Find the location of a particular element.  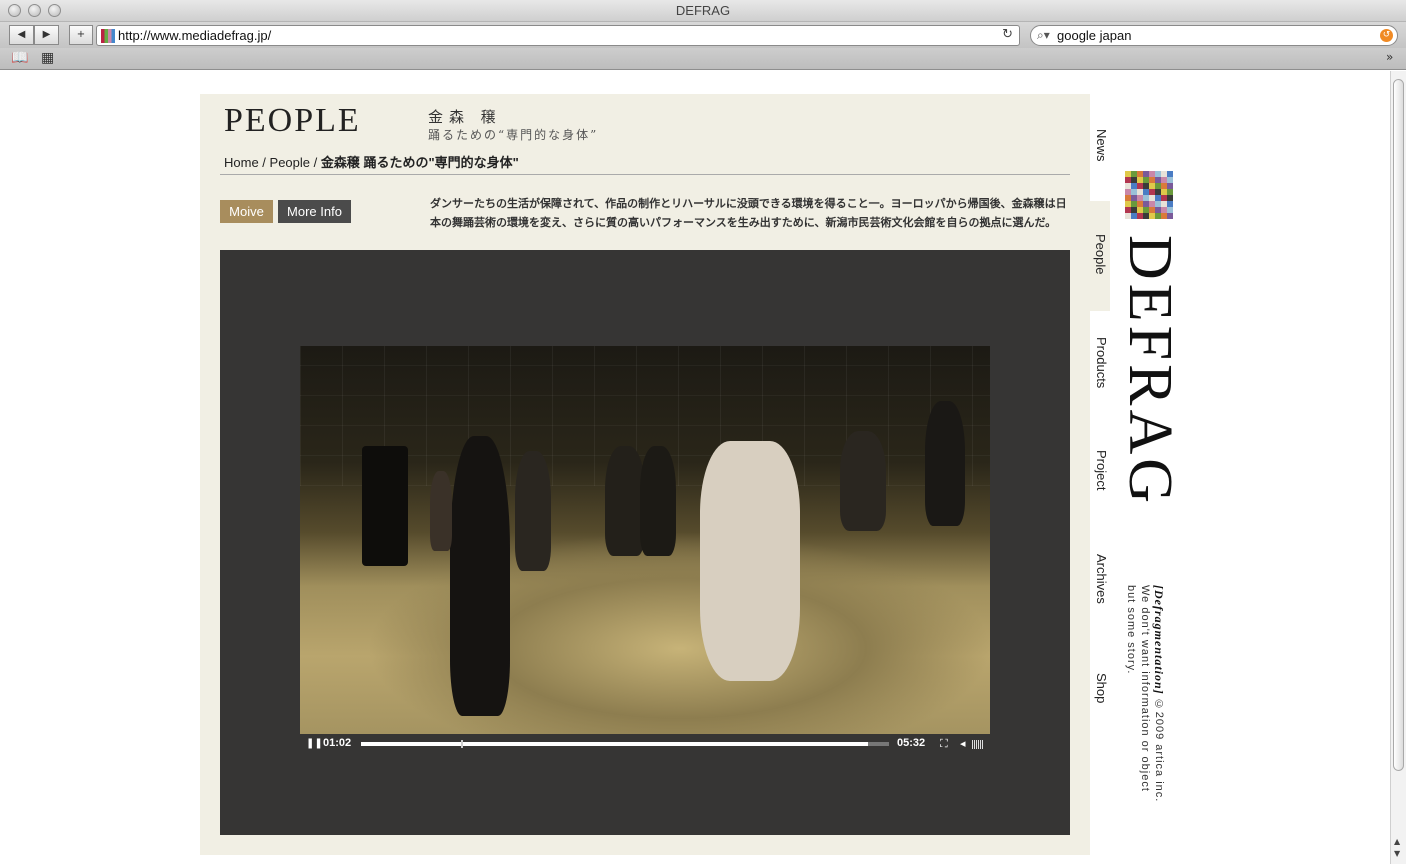

search-icon: ⌕▾ is located at coordinates (1043, 35).